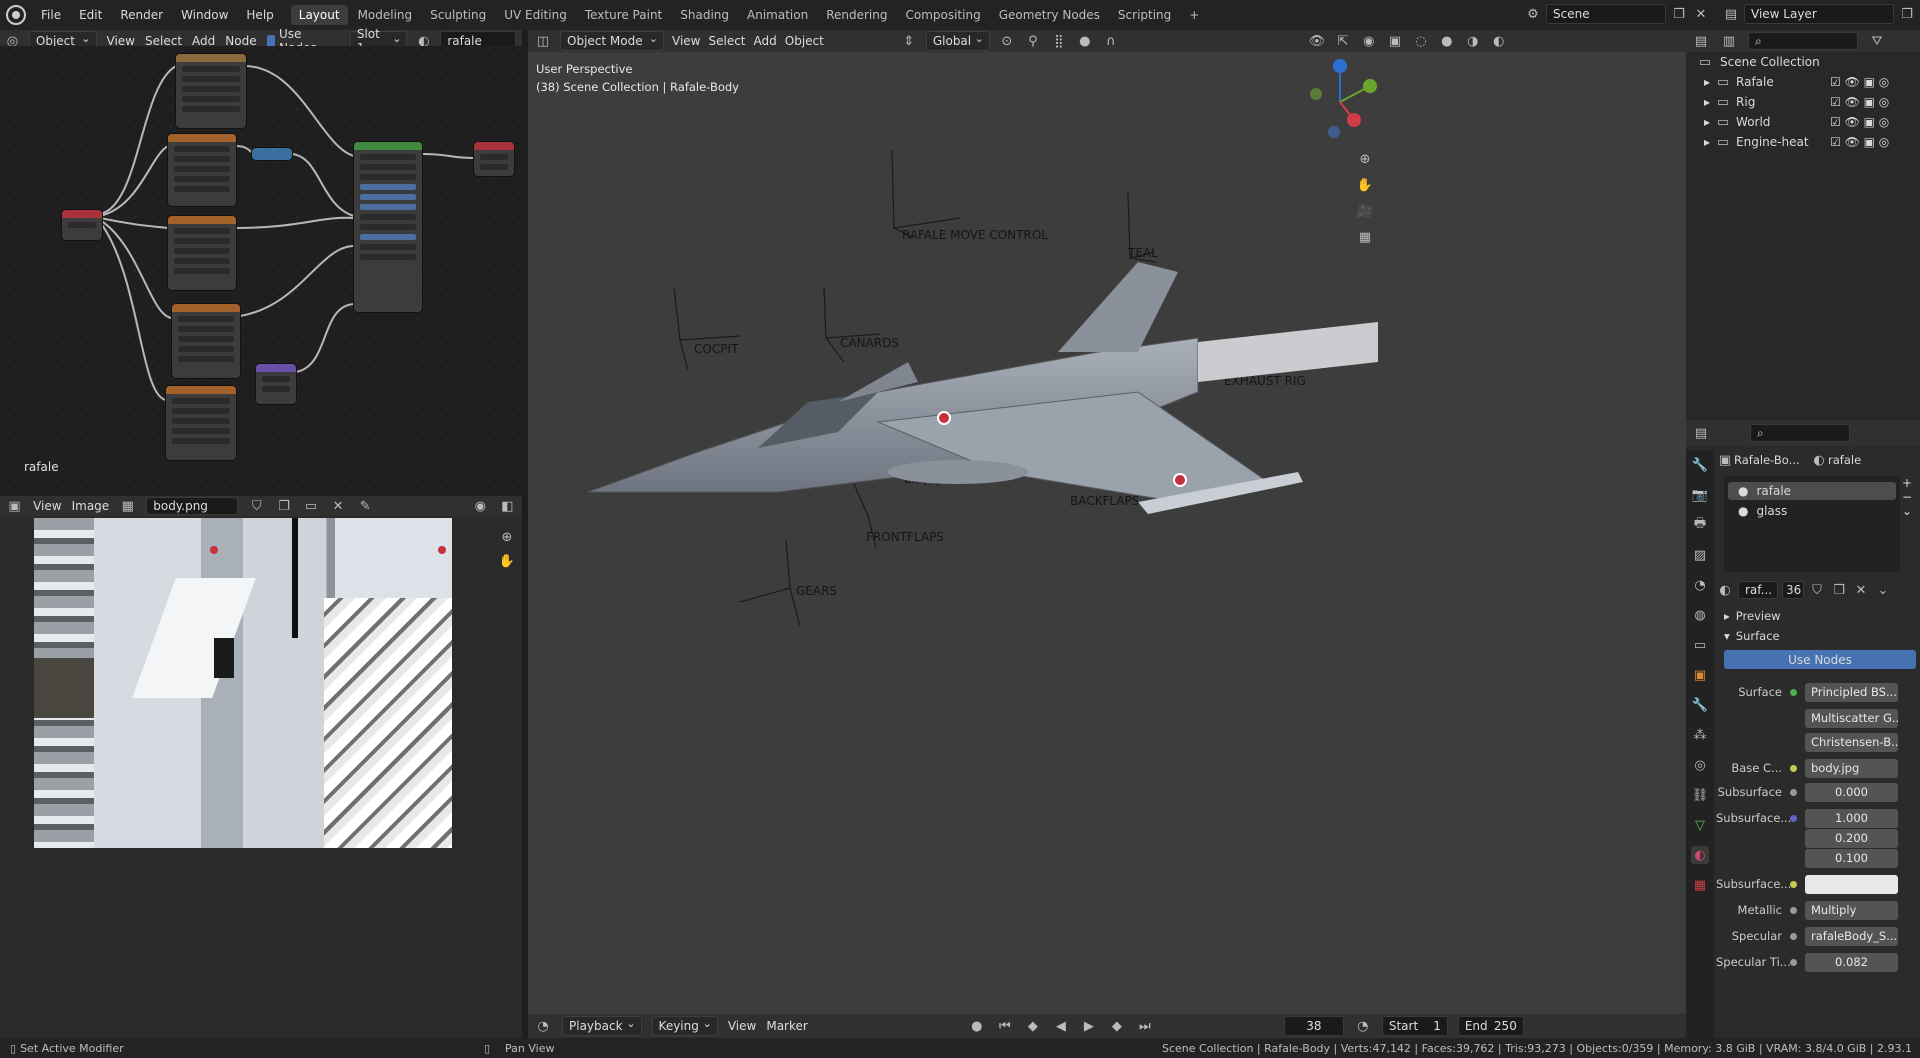 Image resolution: width=1920 pixels, height=1058 pixels. I want to click on tab-rendering: Rendering, so click(856, 15).